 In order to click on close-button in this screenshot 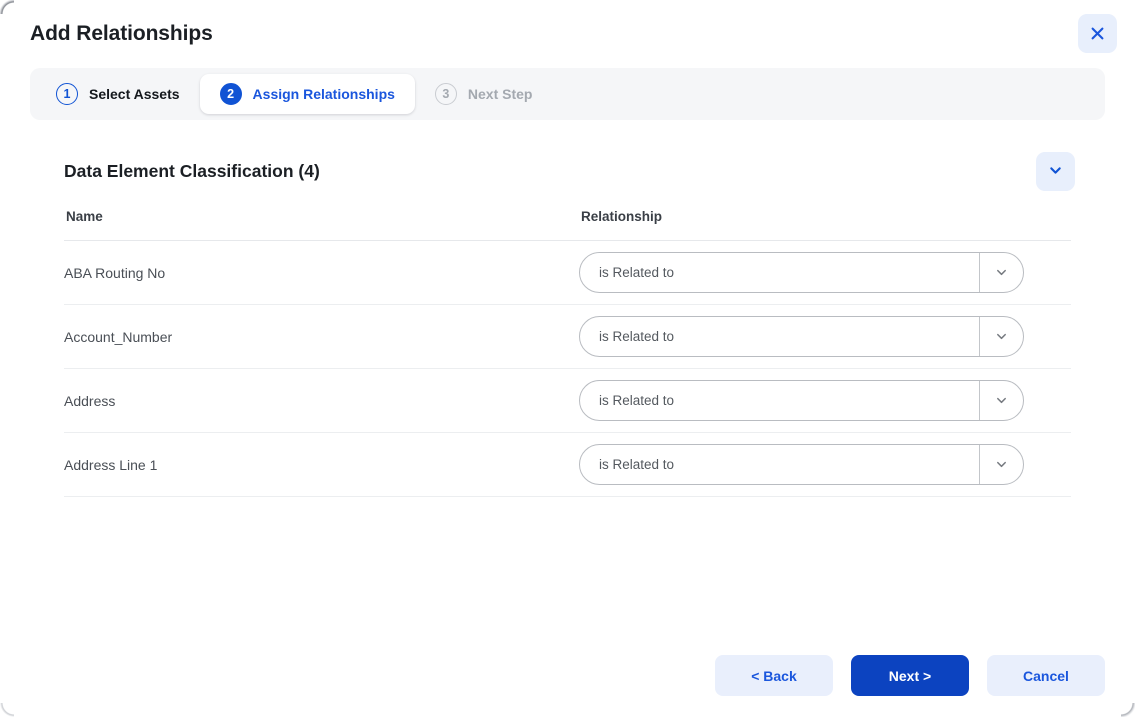, I will do `click(1097, 33)`.